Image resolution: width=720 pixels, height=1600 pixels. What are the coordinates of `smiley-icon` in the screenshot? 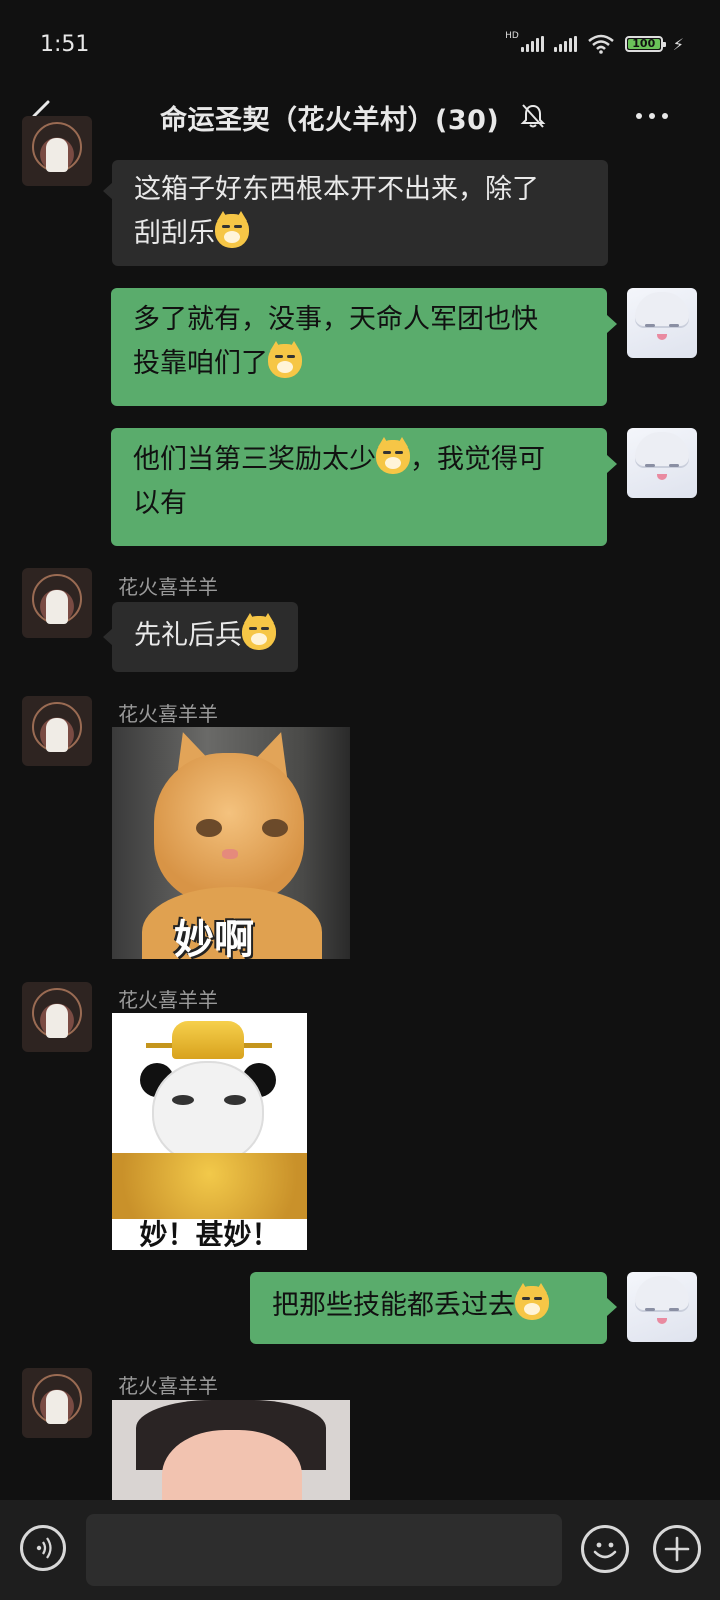 It's located at (605, 1550).